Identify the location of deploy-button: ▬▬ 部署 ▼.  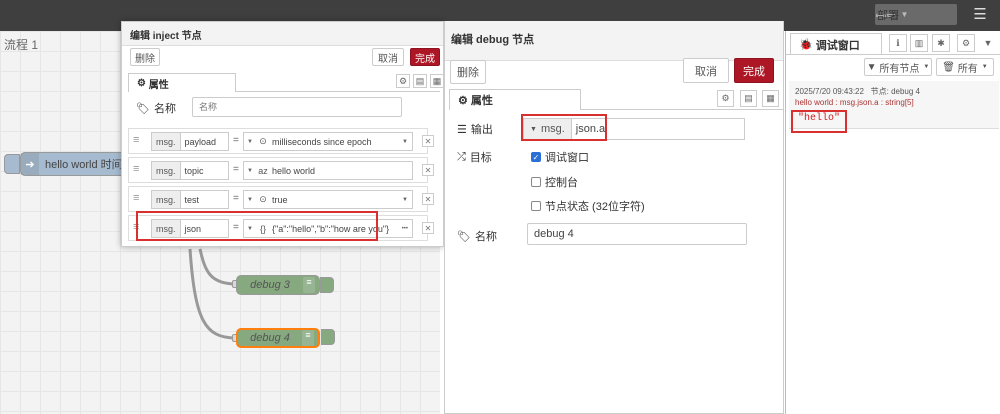
(916, 14).